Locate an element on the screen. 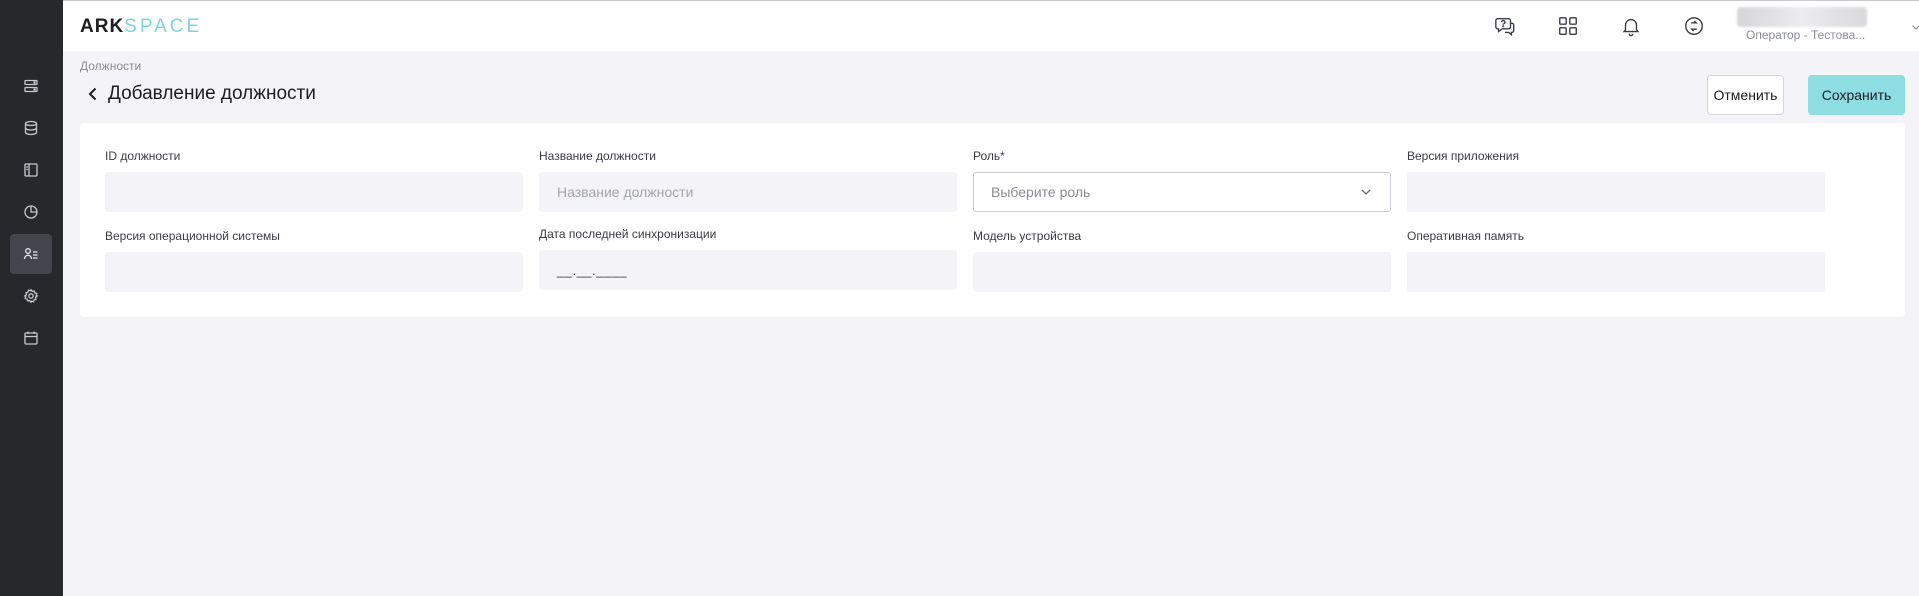 Image resolution: width=1919 pixels, height=596 pixels. calendar-icon is located at coordinates (31, 338).